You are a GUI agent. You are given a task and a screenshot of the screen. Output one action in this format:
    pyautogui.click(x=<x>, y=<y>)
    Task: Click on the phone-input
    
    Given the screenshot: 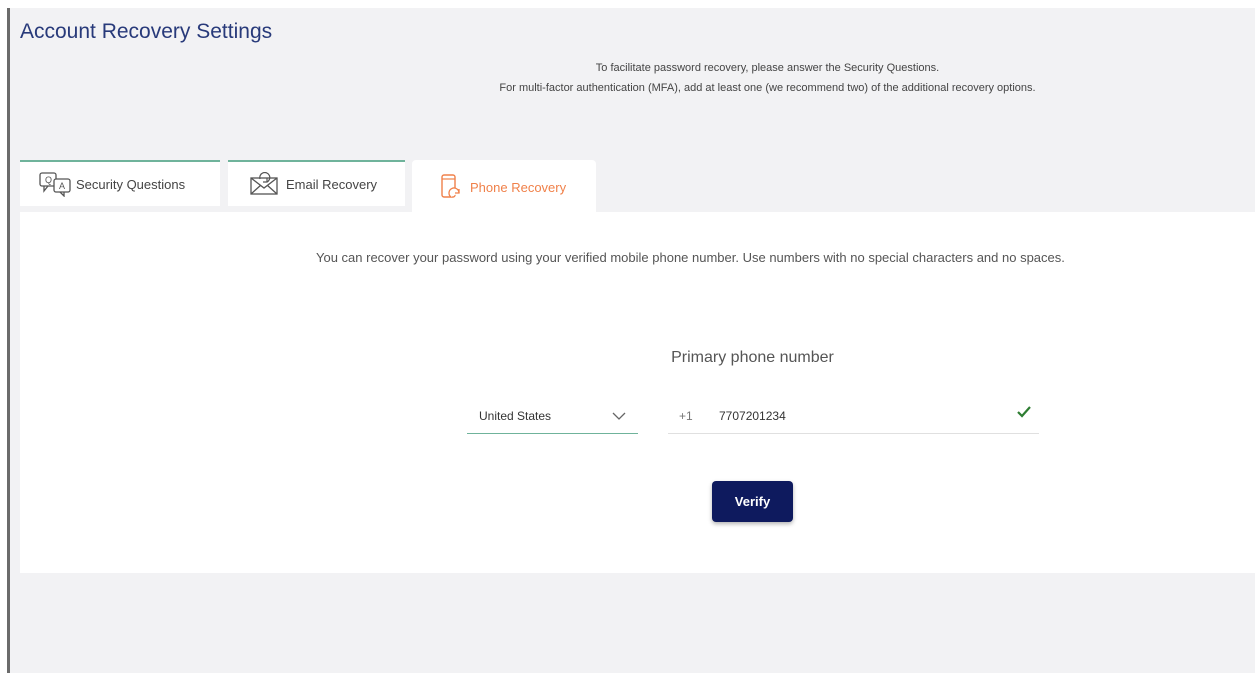 What is the action you would take?
    pyautogui.click(x=854, y=415)
    